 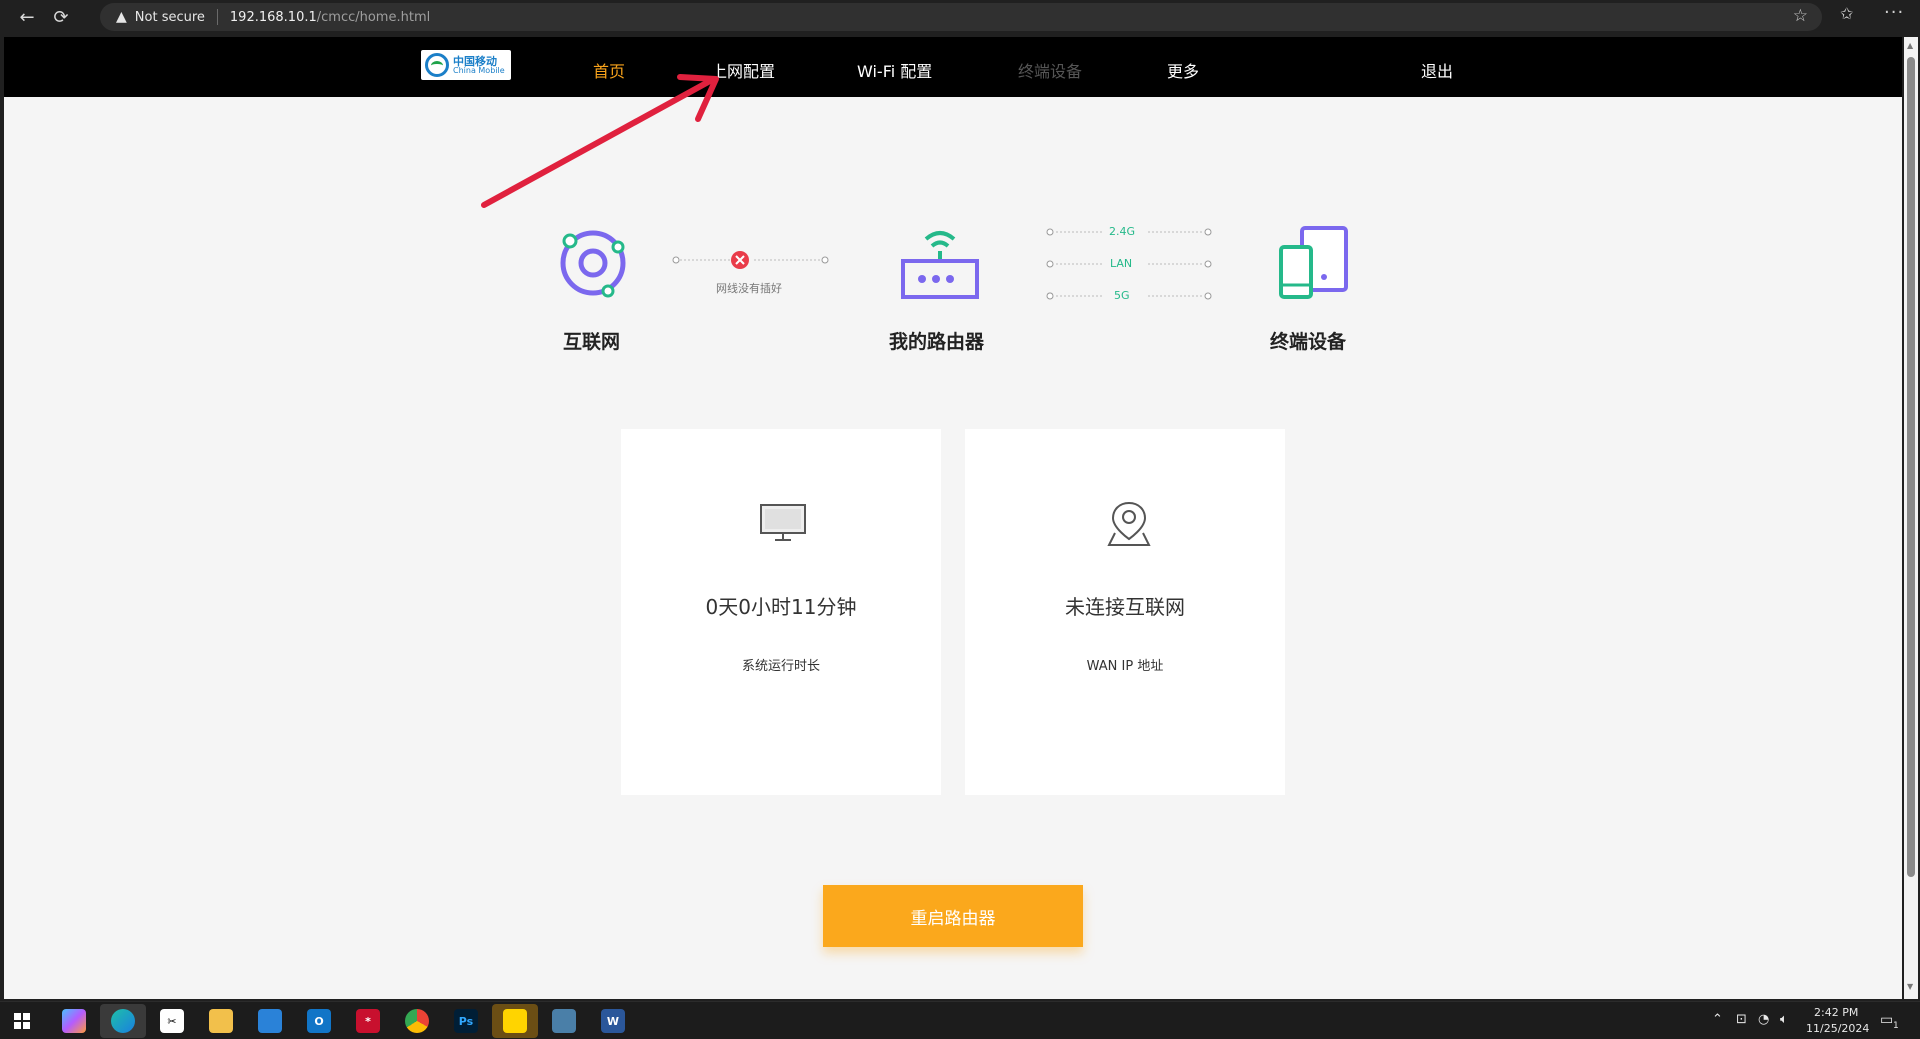 What do you see at coordinates (1129, 523) in the screenshot?
I see `location-pin-icon` at bounding box center [1129, 523].